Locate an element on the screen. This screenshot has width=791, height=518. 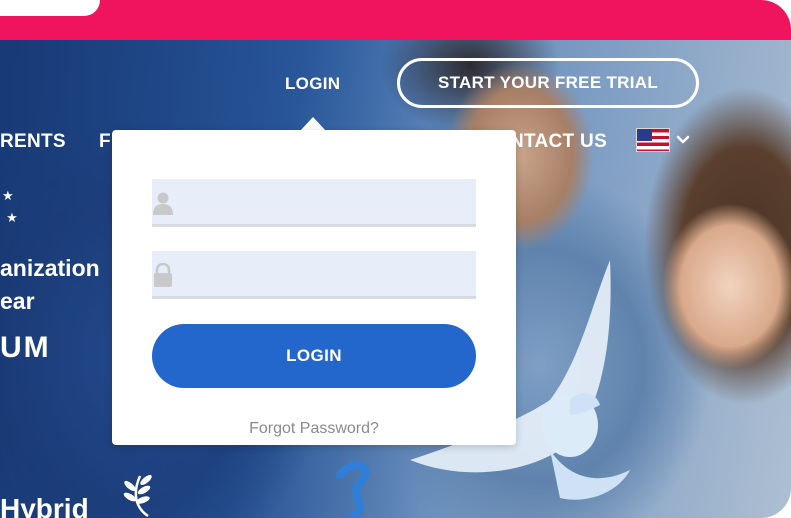
password-field is located at coordinates (314, 275).